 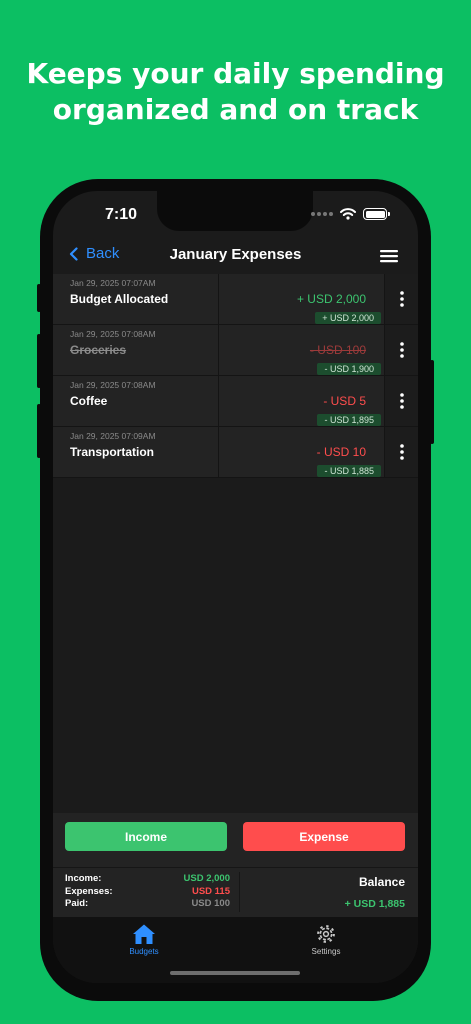 I want to click on running-balance-badge: - USD 1,900, so click(x=349, y=369).